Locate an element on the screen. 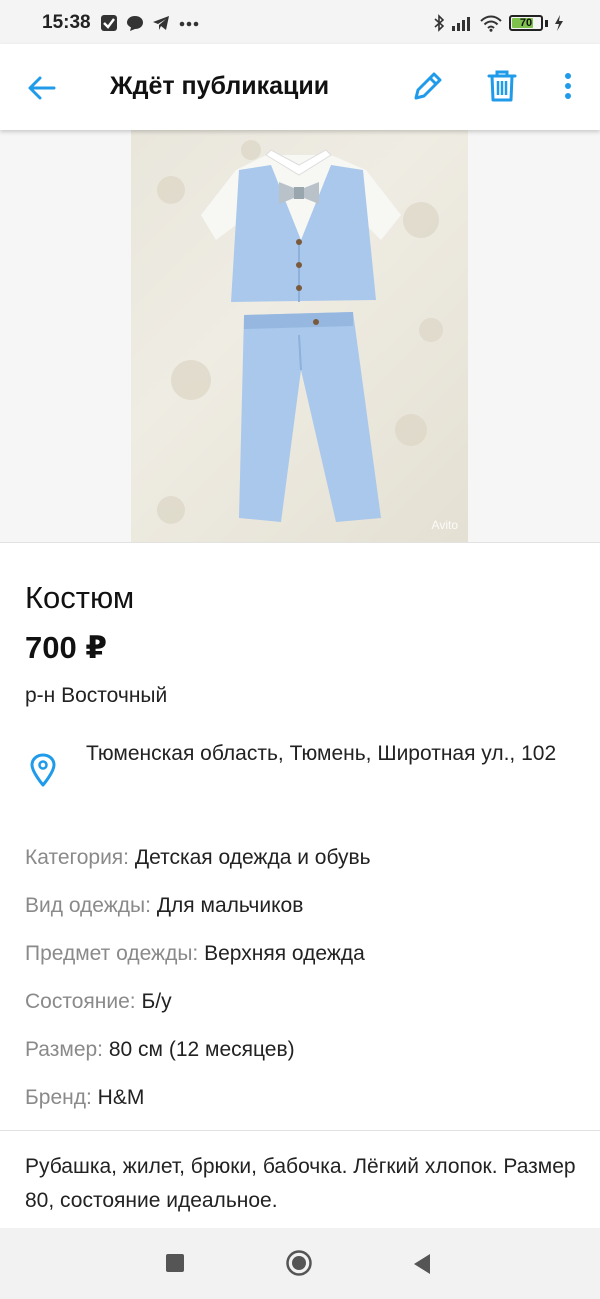  charging-icon is located at coordinates (559, 23).